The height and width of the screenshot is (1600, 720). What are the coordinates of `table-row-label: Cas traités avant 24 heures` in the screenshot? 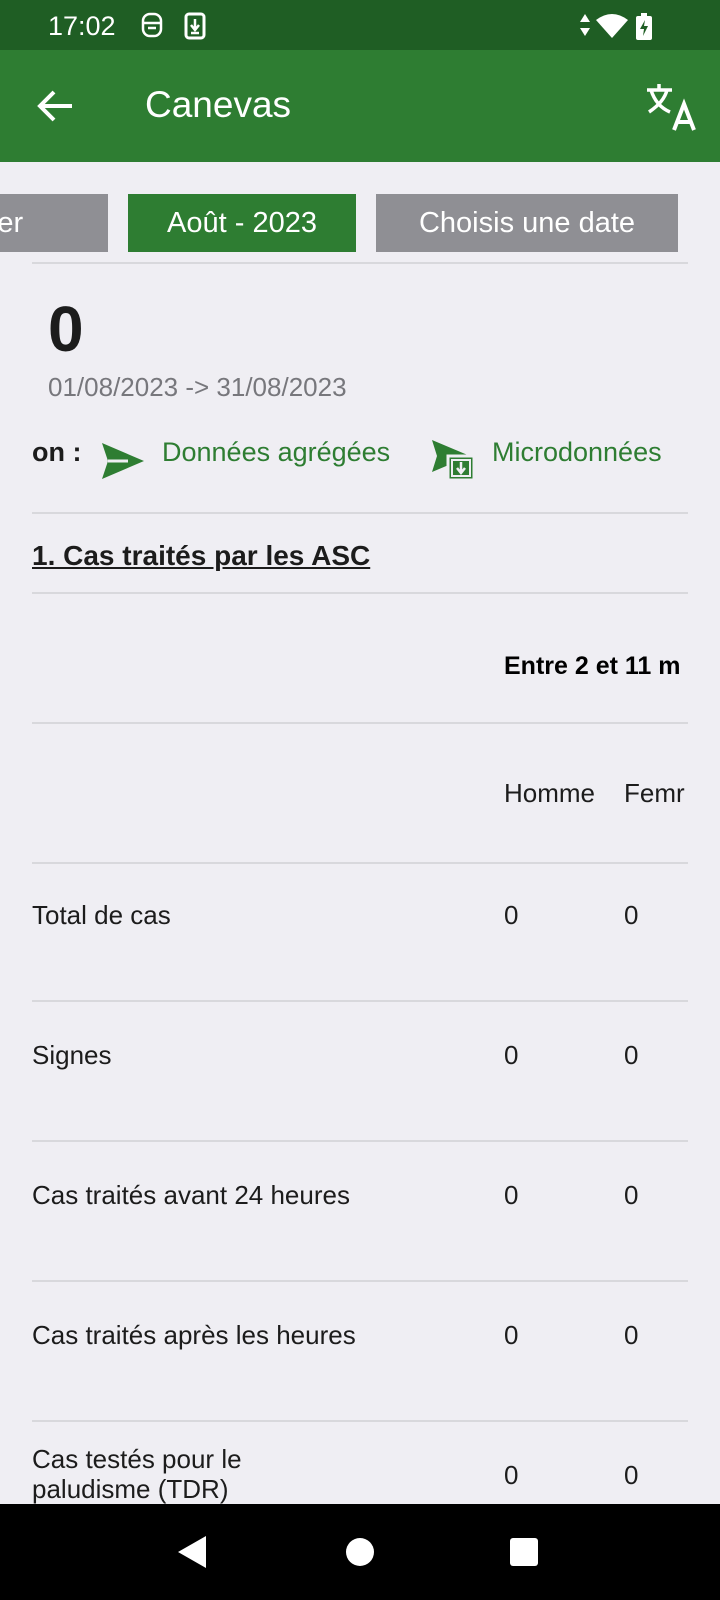 It's located at (191, 1195).